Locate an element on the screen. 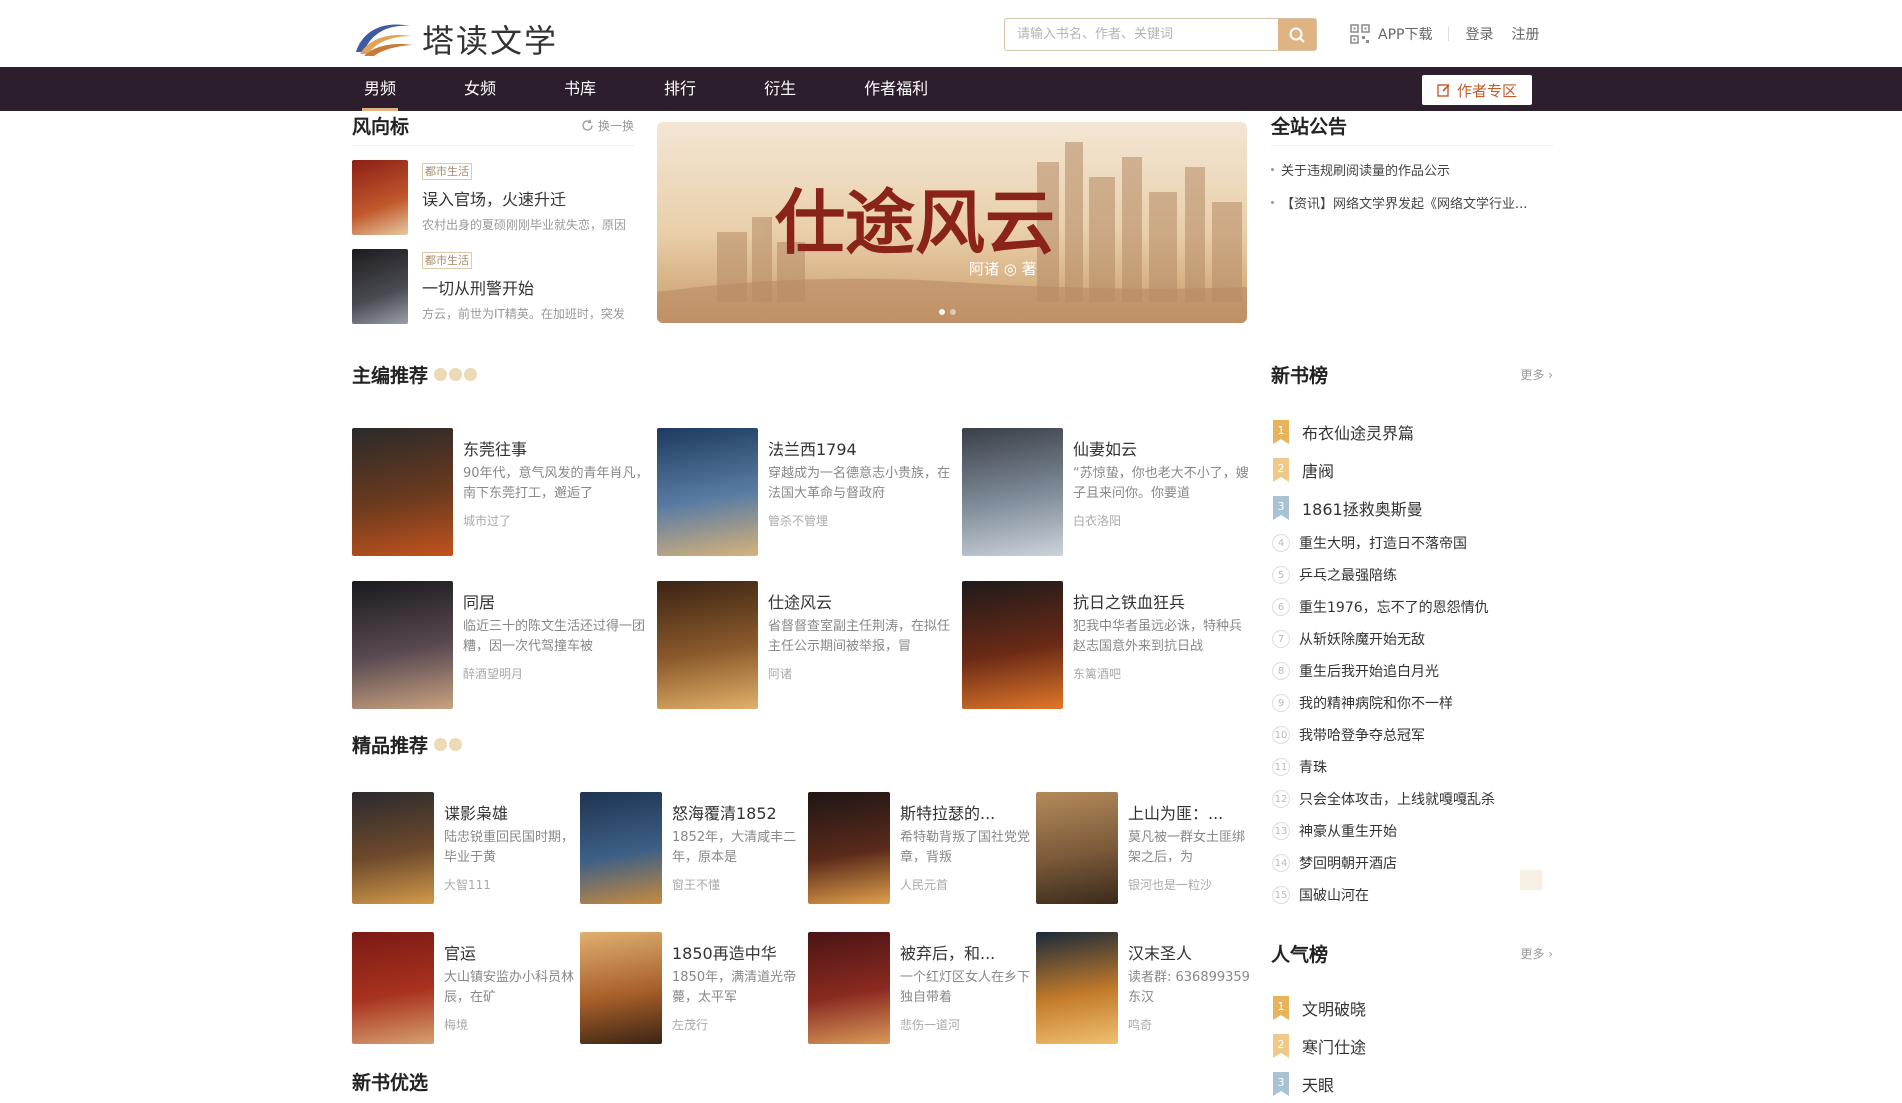  book-card: 东莞往事 90年代，意气风发的青年肖凡，南下东莞打工，邂逅了 城市过了 is located at coordinates (504, 492).